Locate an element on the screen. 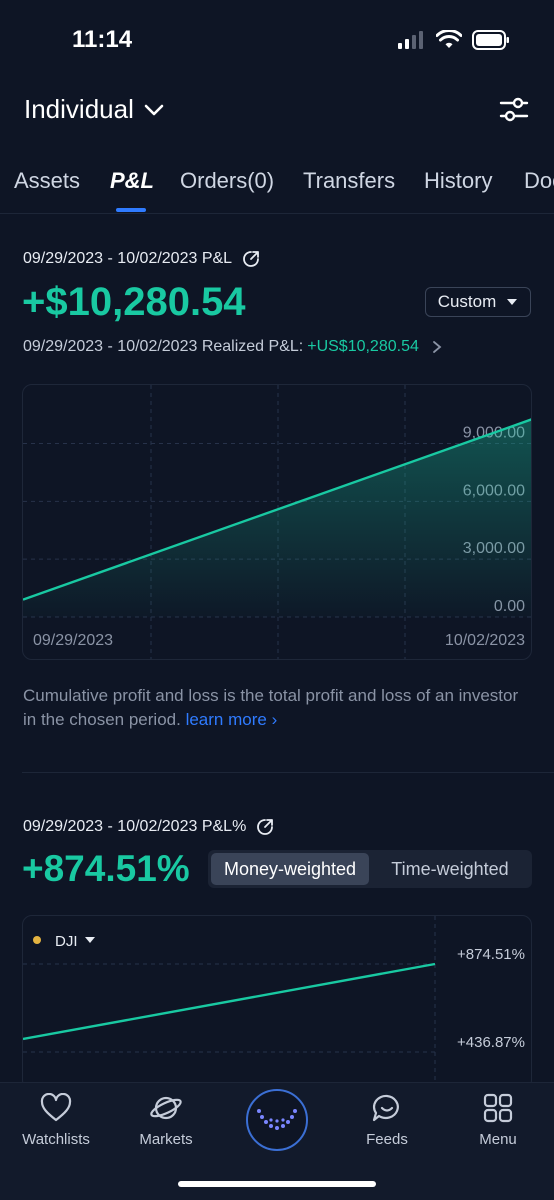 The width and height of the screenshot is (554, 1200). status-time: 11:14 is located at coordinates (102, 39).